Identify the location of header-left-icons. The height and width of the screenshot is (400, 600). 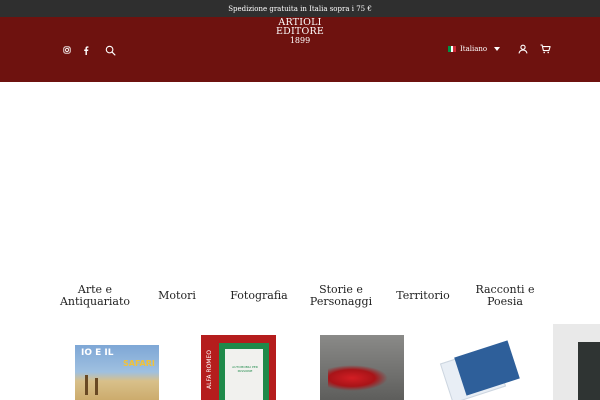
(89, 50).